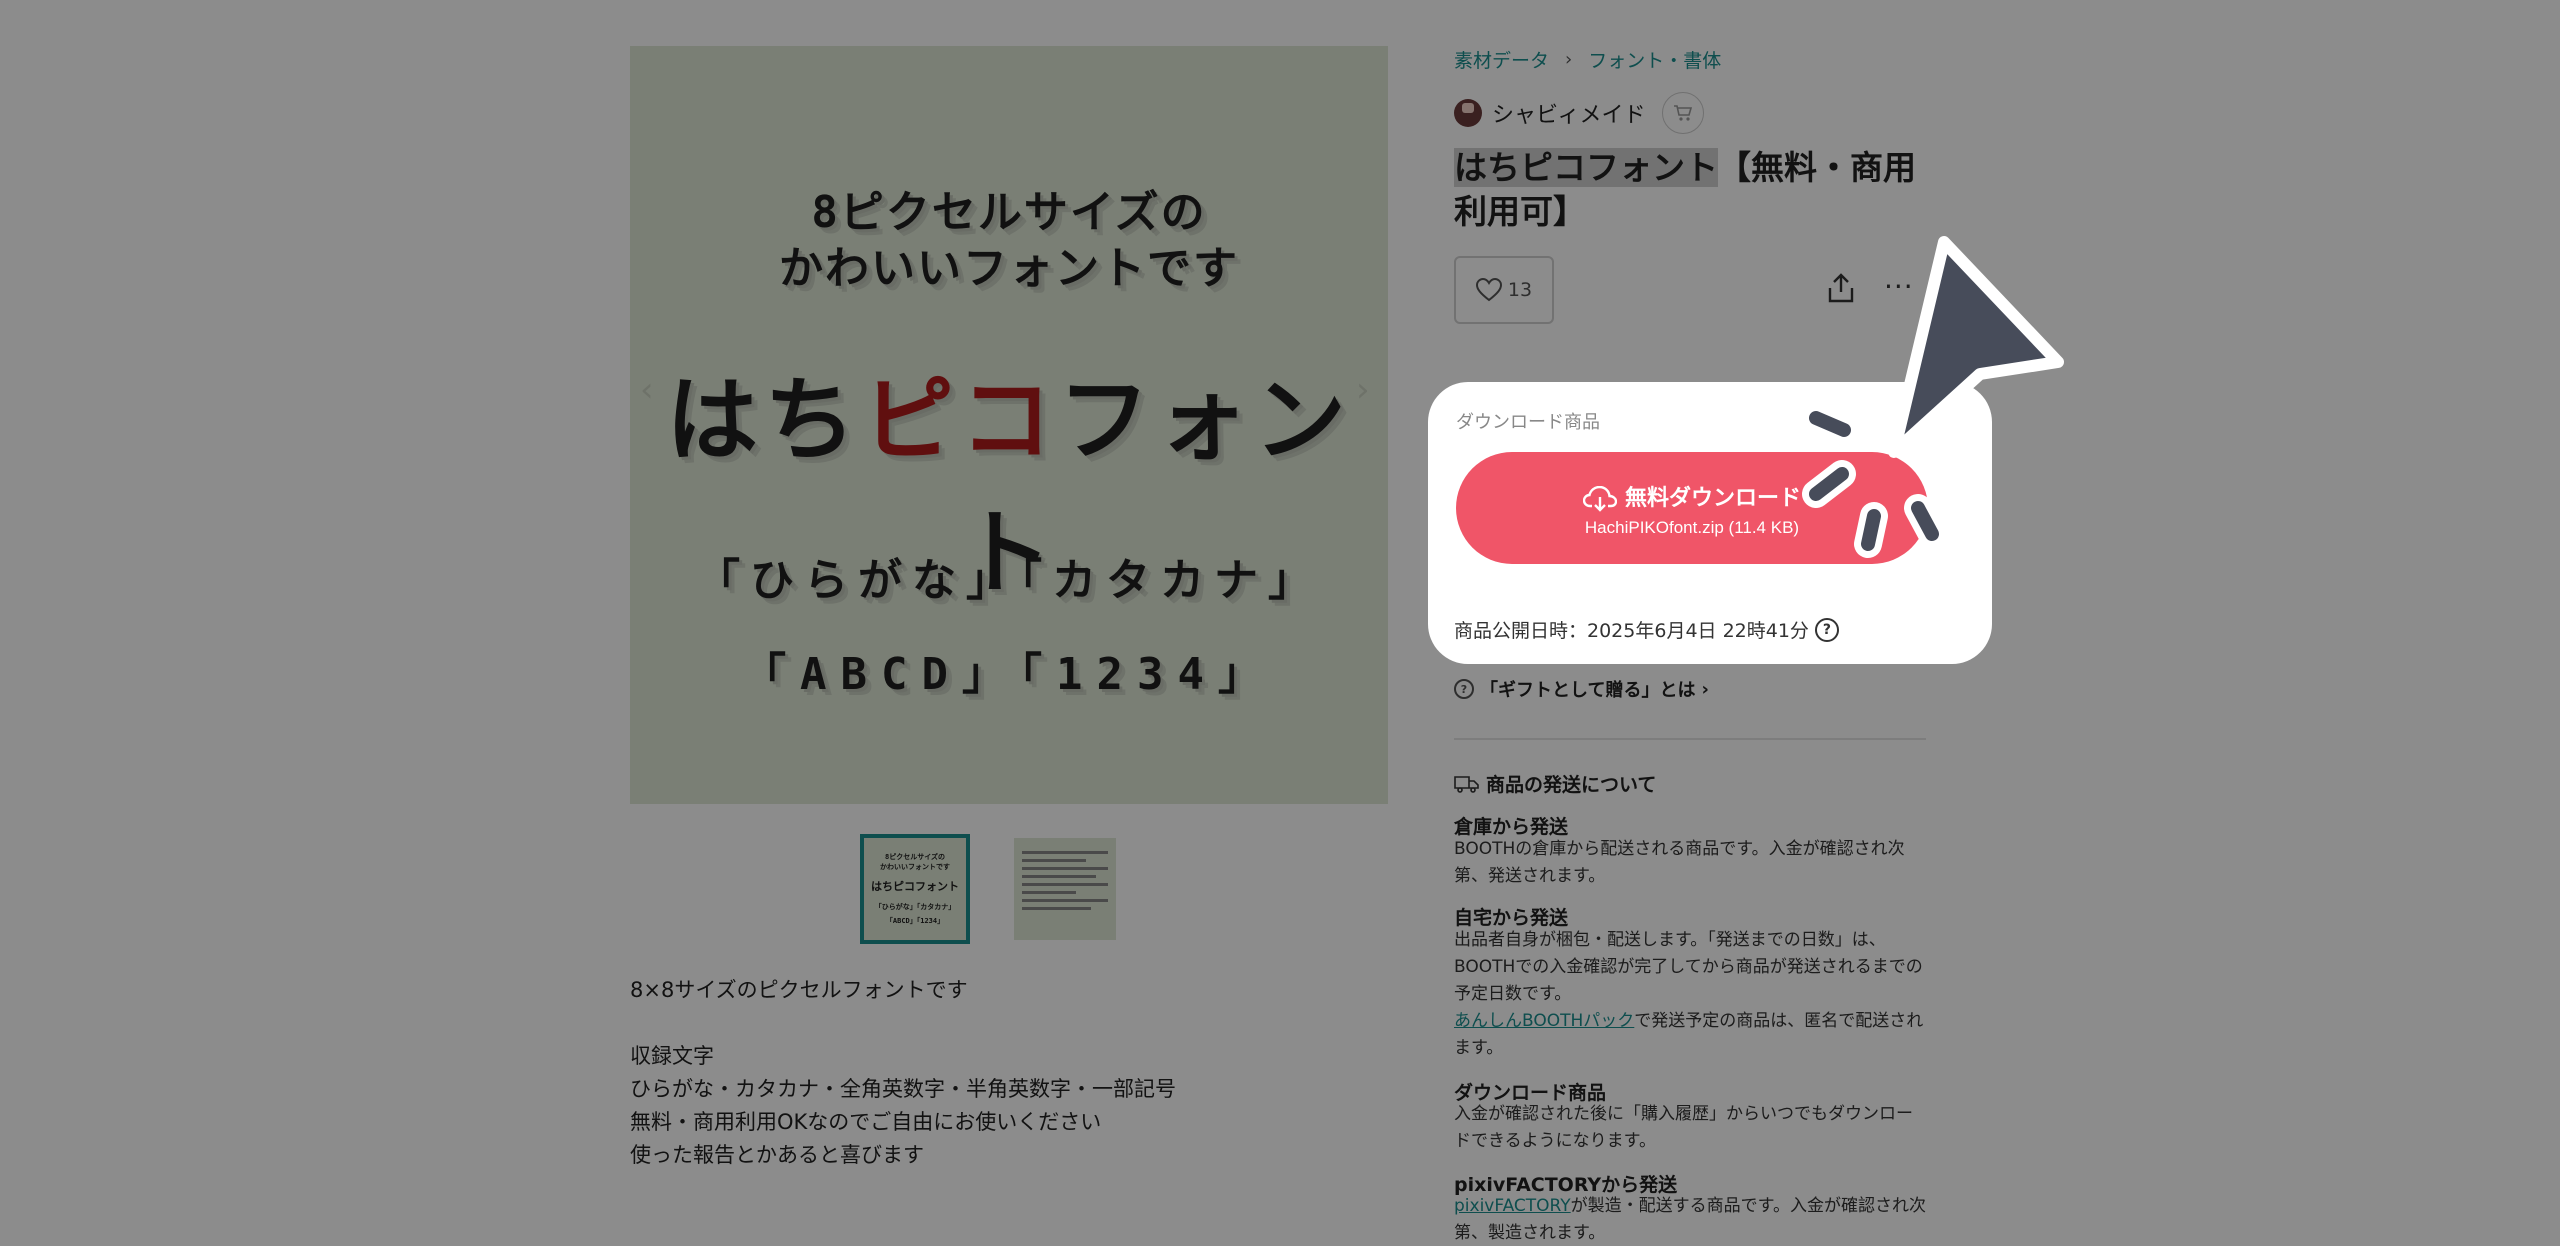 This screenshot has width=2560, height=1247. What do you see at coordinates (1694, 190) in the screenshot?
I see `product-title: はちピコフォント【無料・商用利用可】` at bounding box center [1694, 190].